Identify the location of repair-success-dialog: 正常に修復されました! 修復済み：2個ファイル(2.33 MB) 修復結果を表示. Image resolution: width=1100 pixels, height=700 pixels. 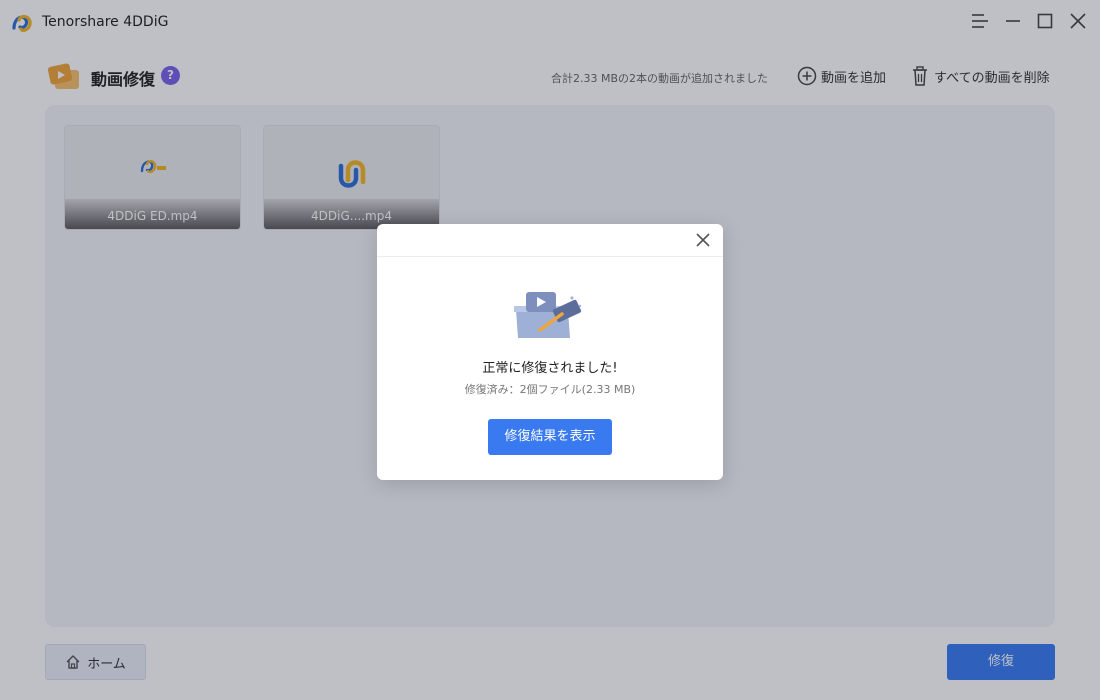
(550, 352).